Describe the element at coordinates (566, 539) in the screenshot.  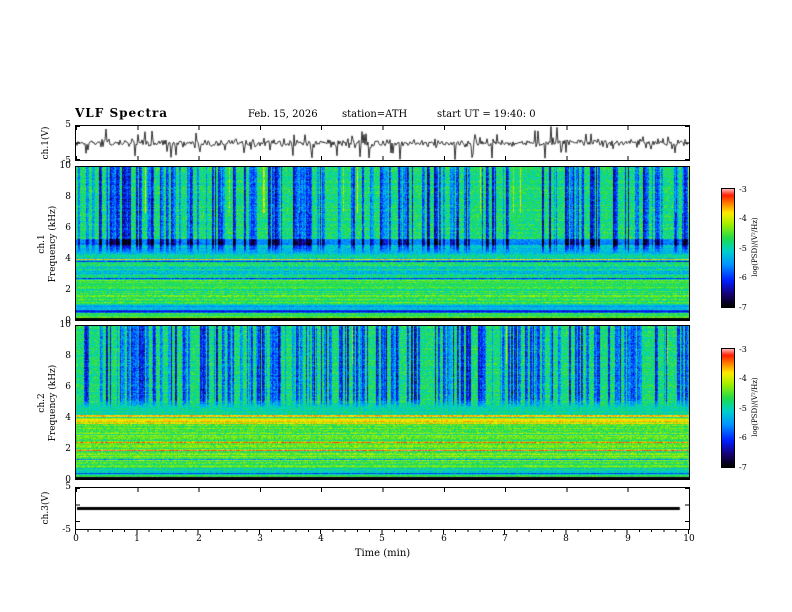
I see `x-tick-label: 8` at that location.